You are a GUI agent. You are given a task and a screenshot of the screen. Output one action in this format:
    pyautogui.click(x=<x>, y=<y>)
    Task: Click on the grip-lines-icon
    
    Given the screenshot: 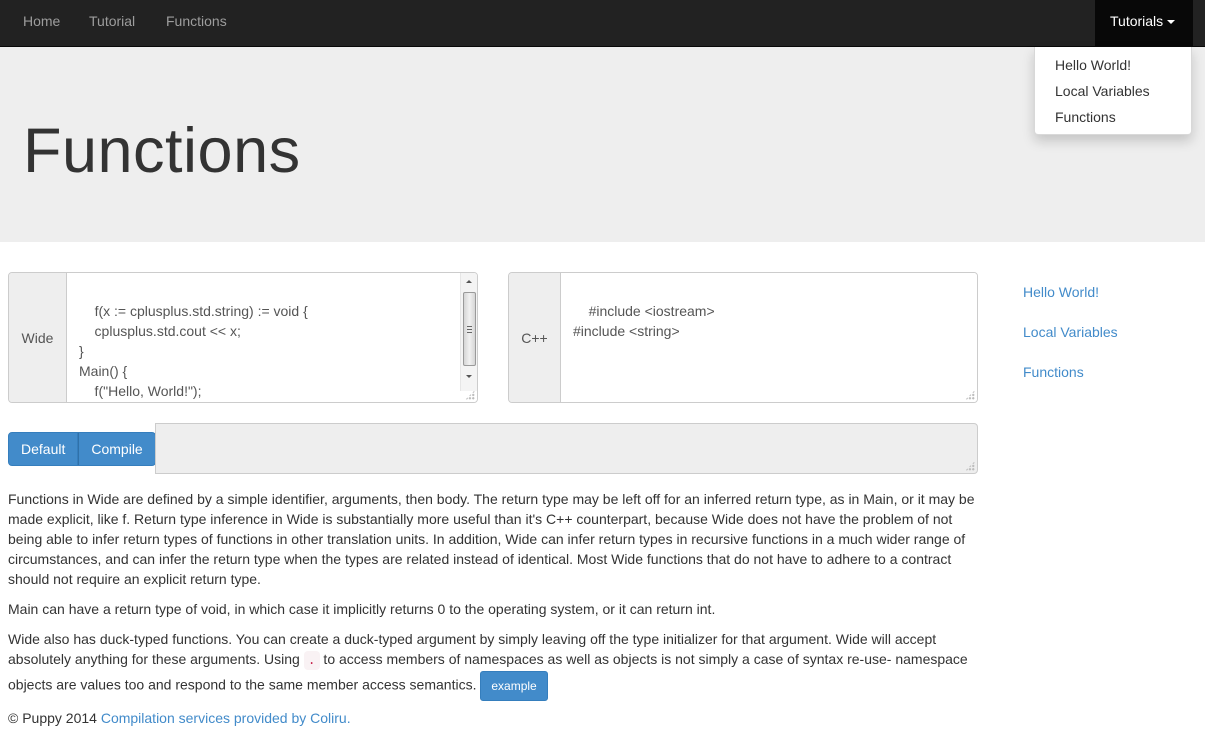 What is the action you would take?
    pyautogui.click(x=469, y=329)
    